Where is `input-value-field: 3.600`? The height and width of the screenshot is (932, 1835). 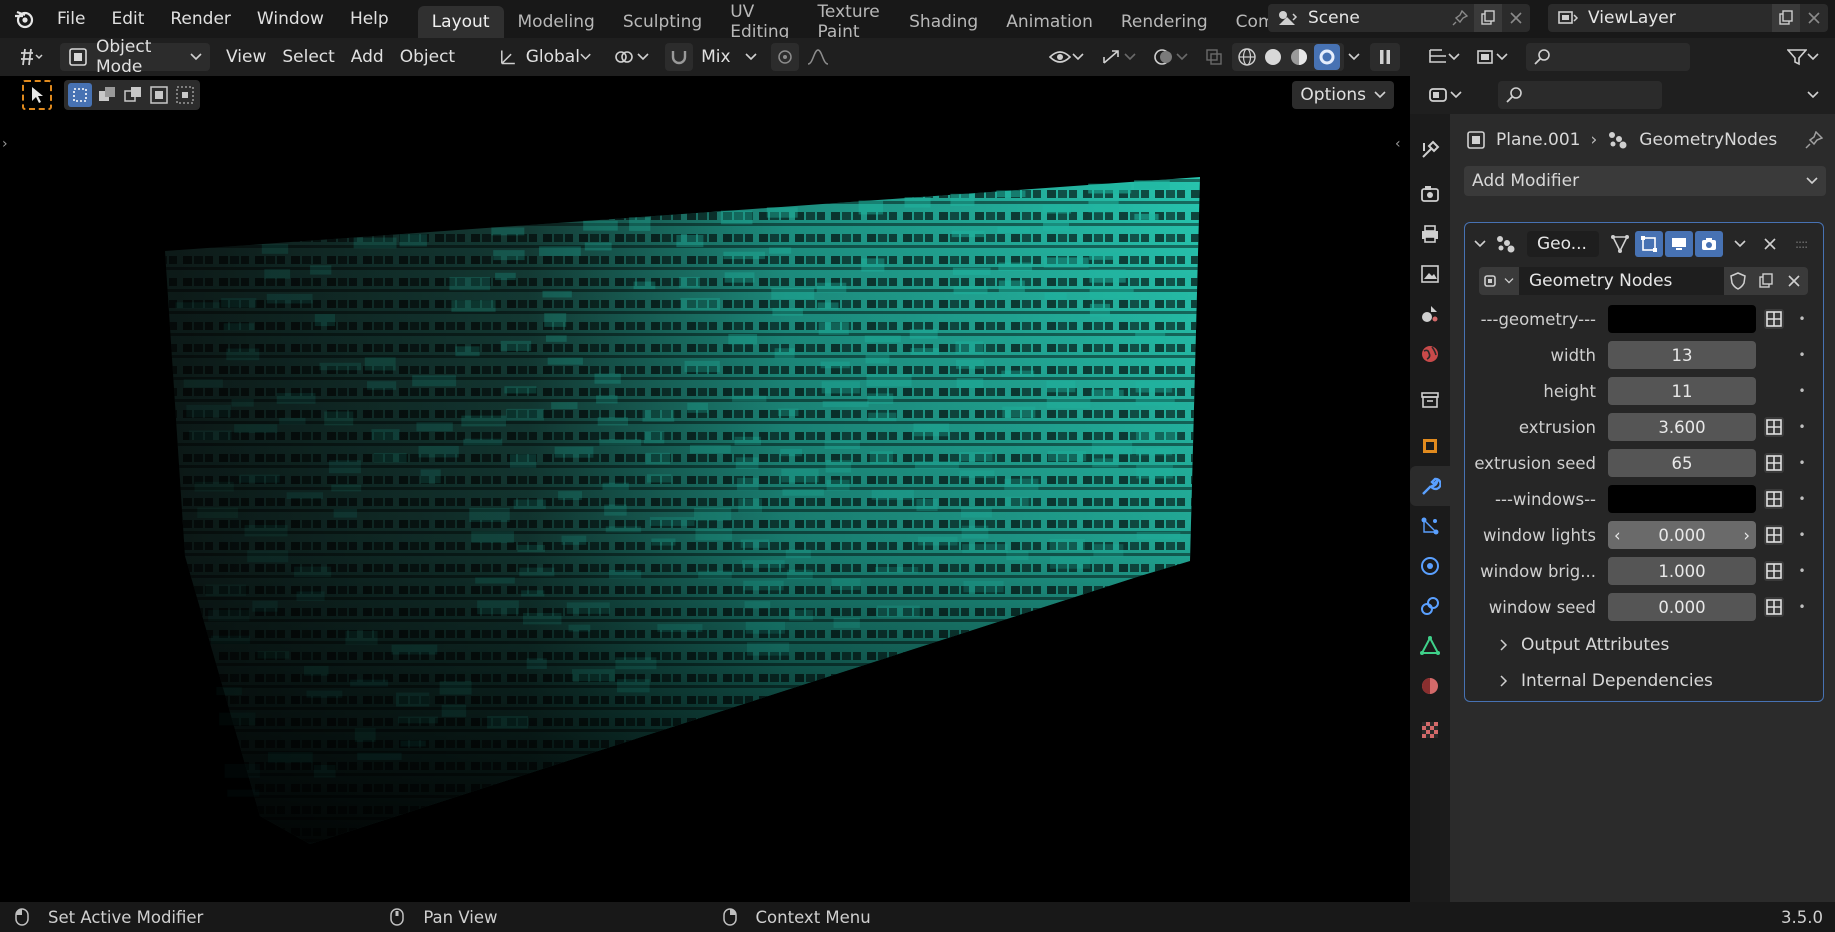
input-value-field: 3.600 is located at coordinates (1682, 427).